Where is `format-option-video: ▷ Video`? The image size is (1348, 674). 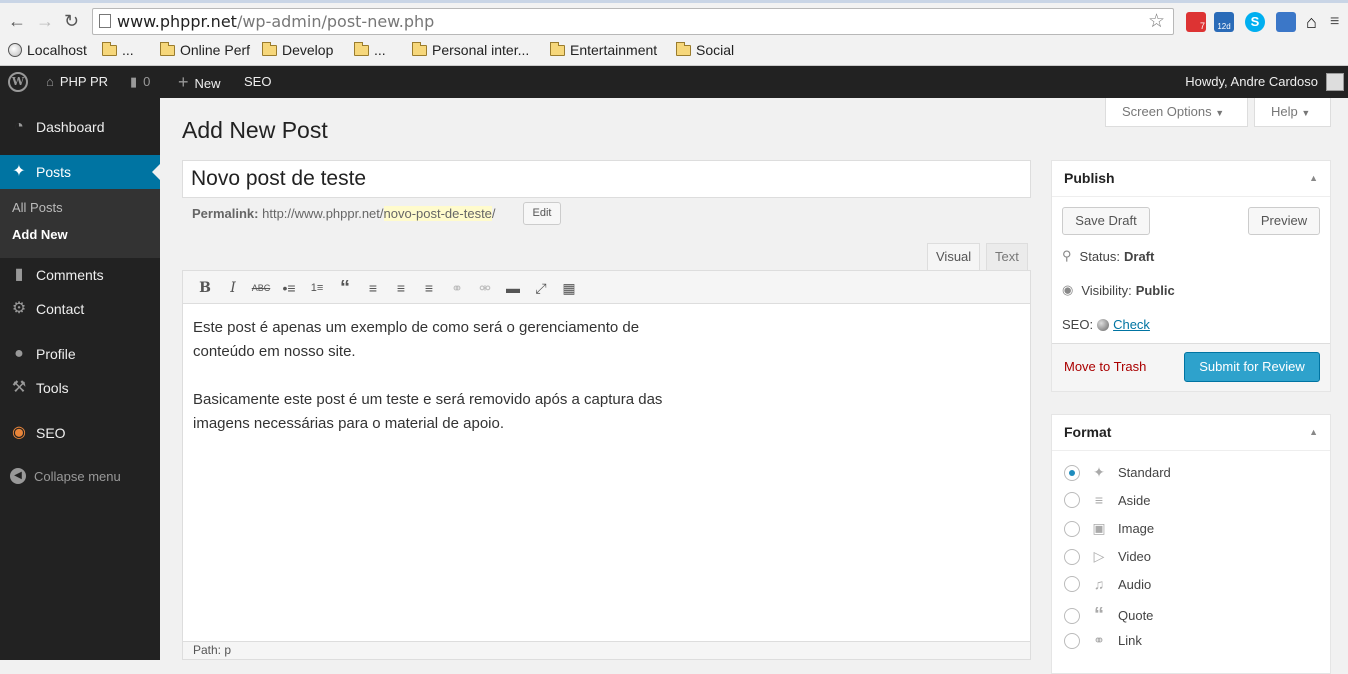 format-option-video: ▷ Video is located at coordinates (1107, 556).